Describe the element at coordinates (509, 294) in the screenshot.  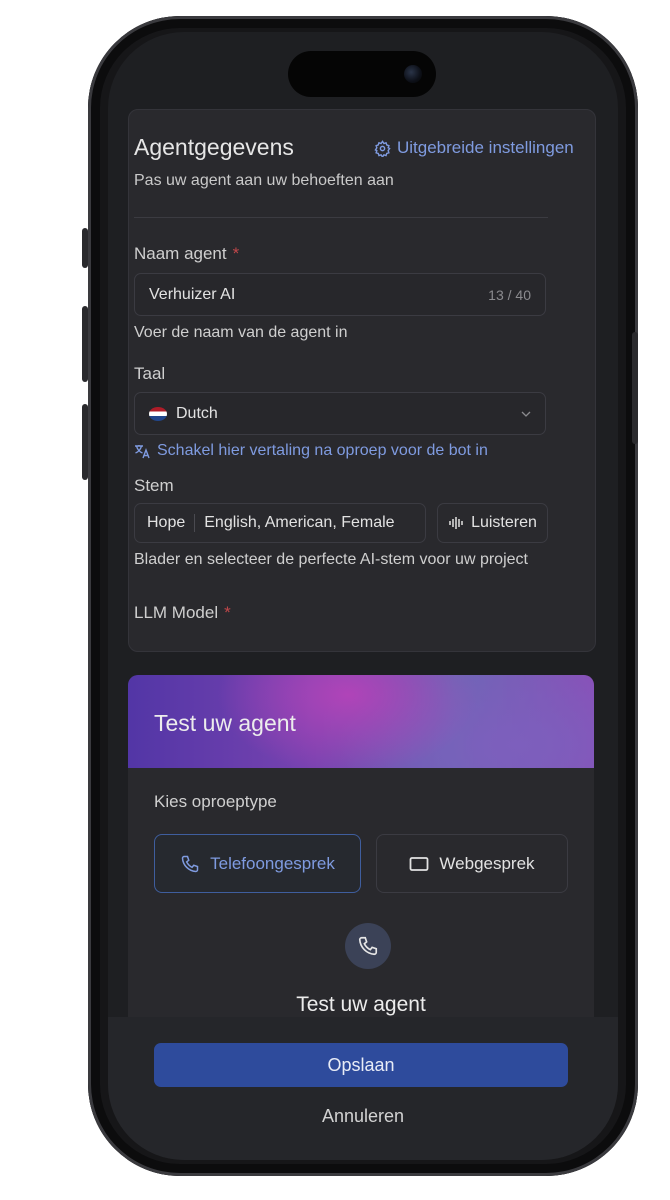
I see `character-counter: 13 / 40` at that location.